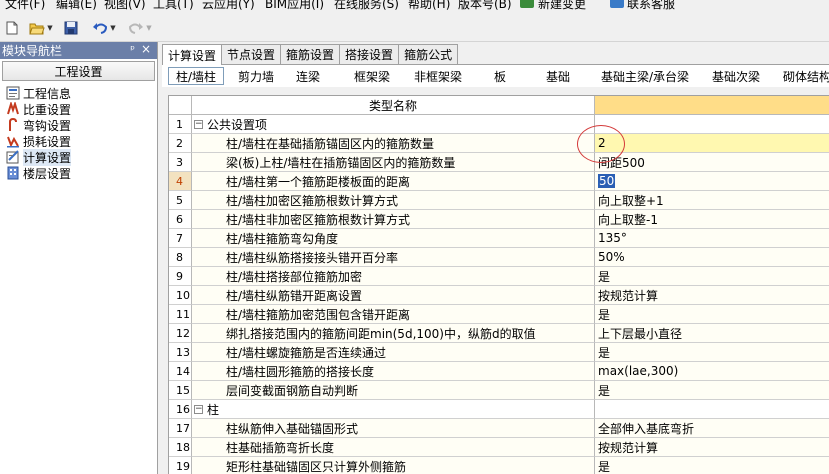 The width and height of the screenshot is (829, 474). I want to click on tab-stirrup-formula: 箍筋公式, so click(428, 54).